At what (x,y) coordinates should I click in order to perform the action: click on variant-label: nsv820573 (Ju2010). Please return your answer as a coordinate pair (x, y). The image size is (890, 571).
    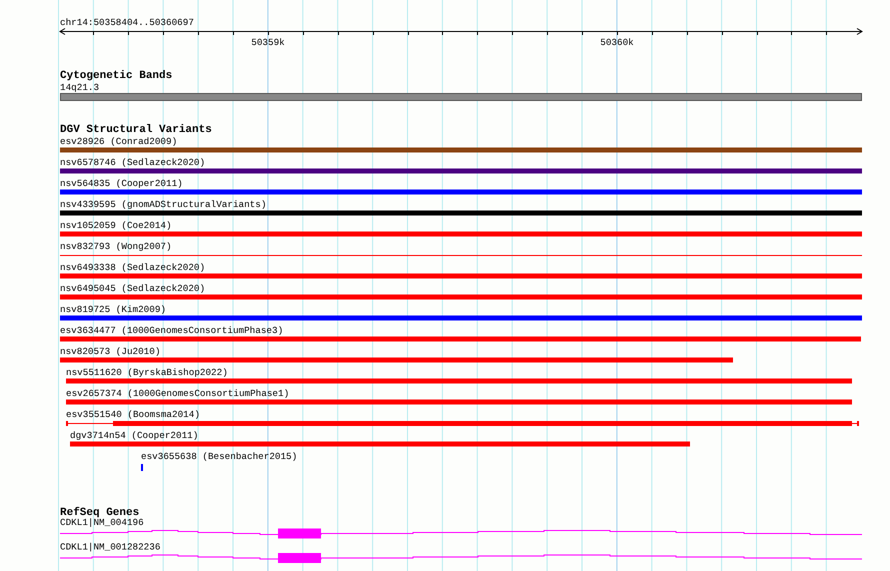
    Looking at the image, I should click on (110, 351).